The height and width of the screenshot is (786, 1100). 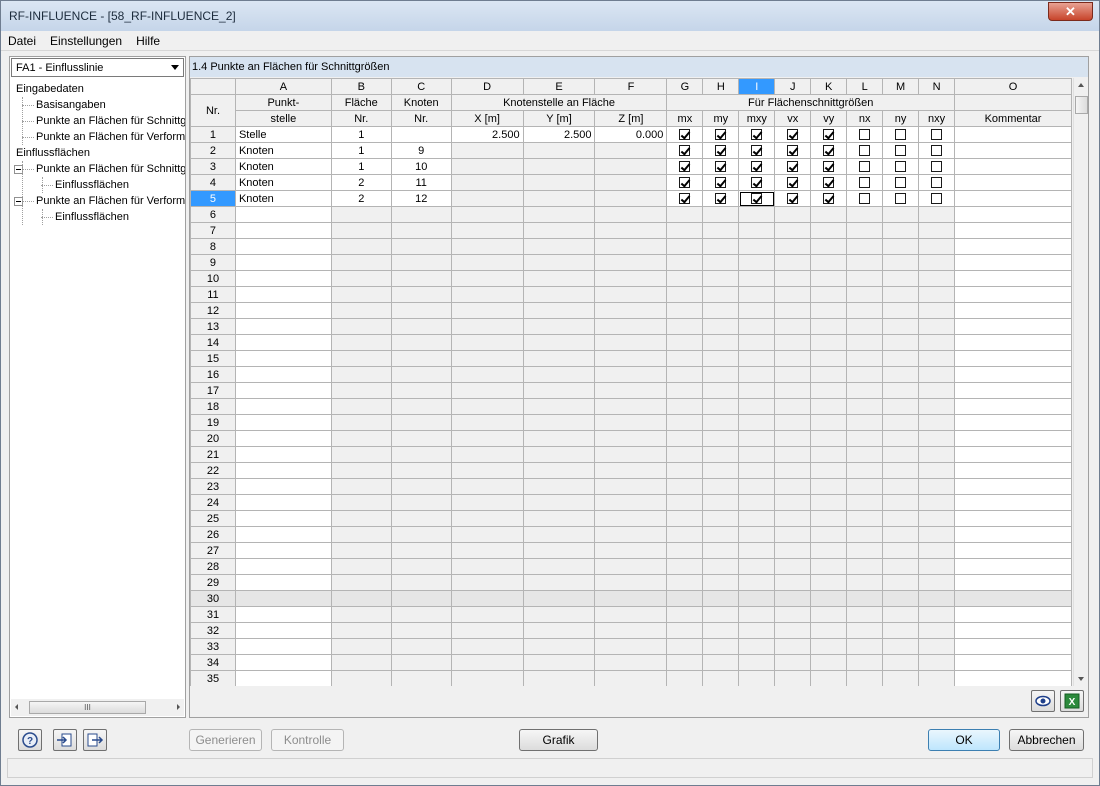 What do you see at coordinates (721, 151) in the screenshot?
I see `my-checkbox` at bounding box center [721, 151].